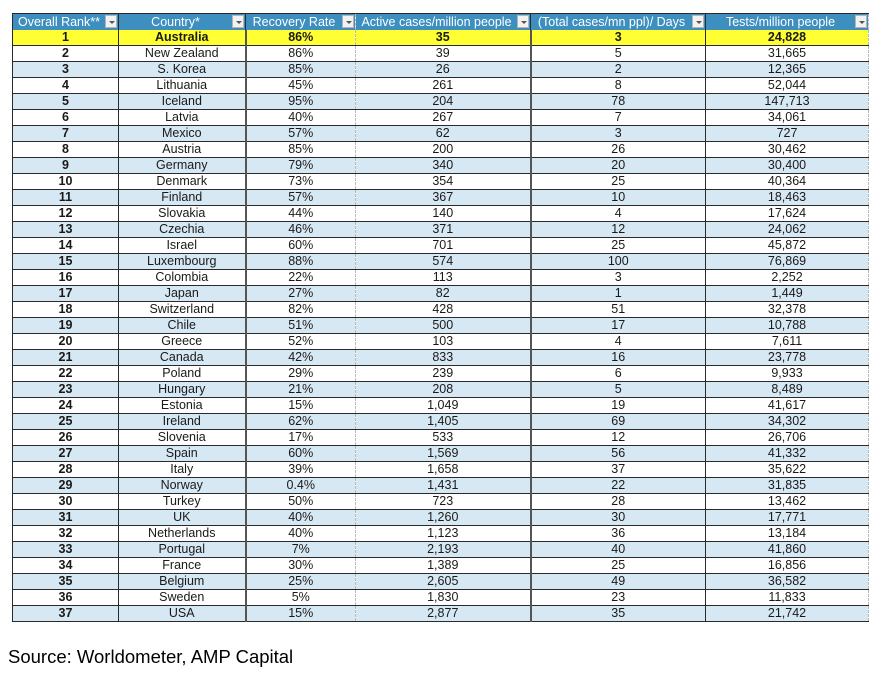 The height and width of the screenshot is (679, 884). I want to click on total-cases-per-days-cell: 6, so click(618, 373).